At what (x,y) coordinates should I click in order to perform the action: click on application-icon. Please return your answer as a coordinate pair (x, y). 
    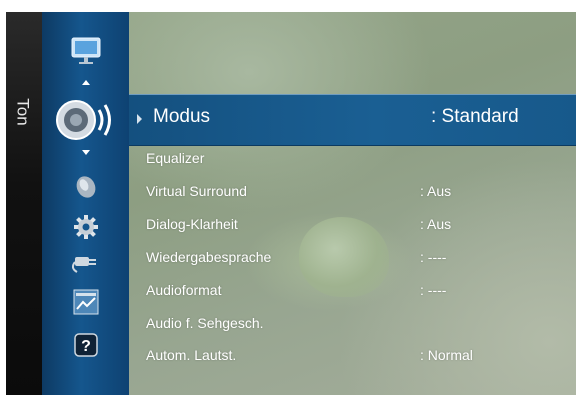
    Looking at the image, I should click on (85, 302).